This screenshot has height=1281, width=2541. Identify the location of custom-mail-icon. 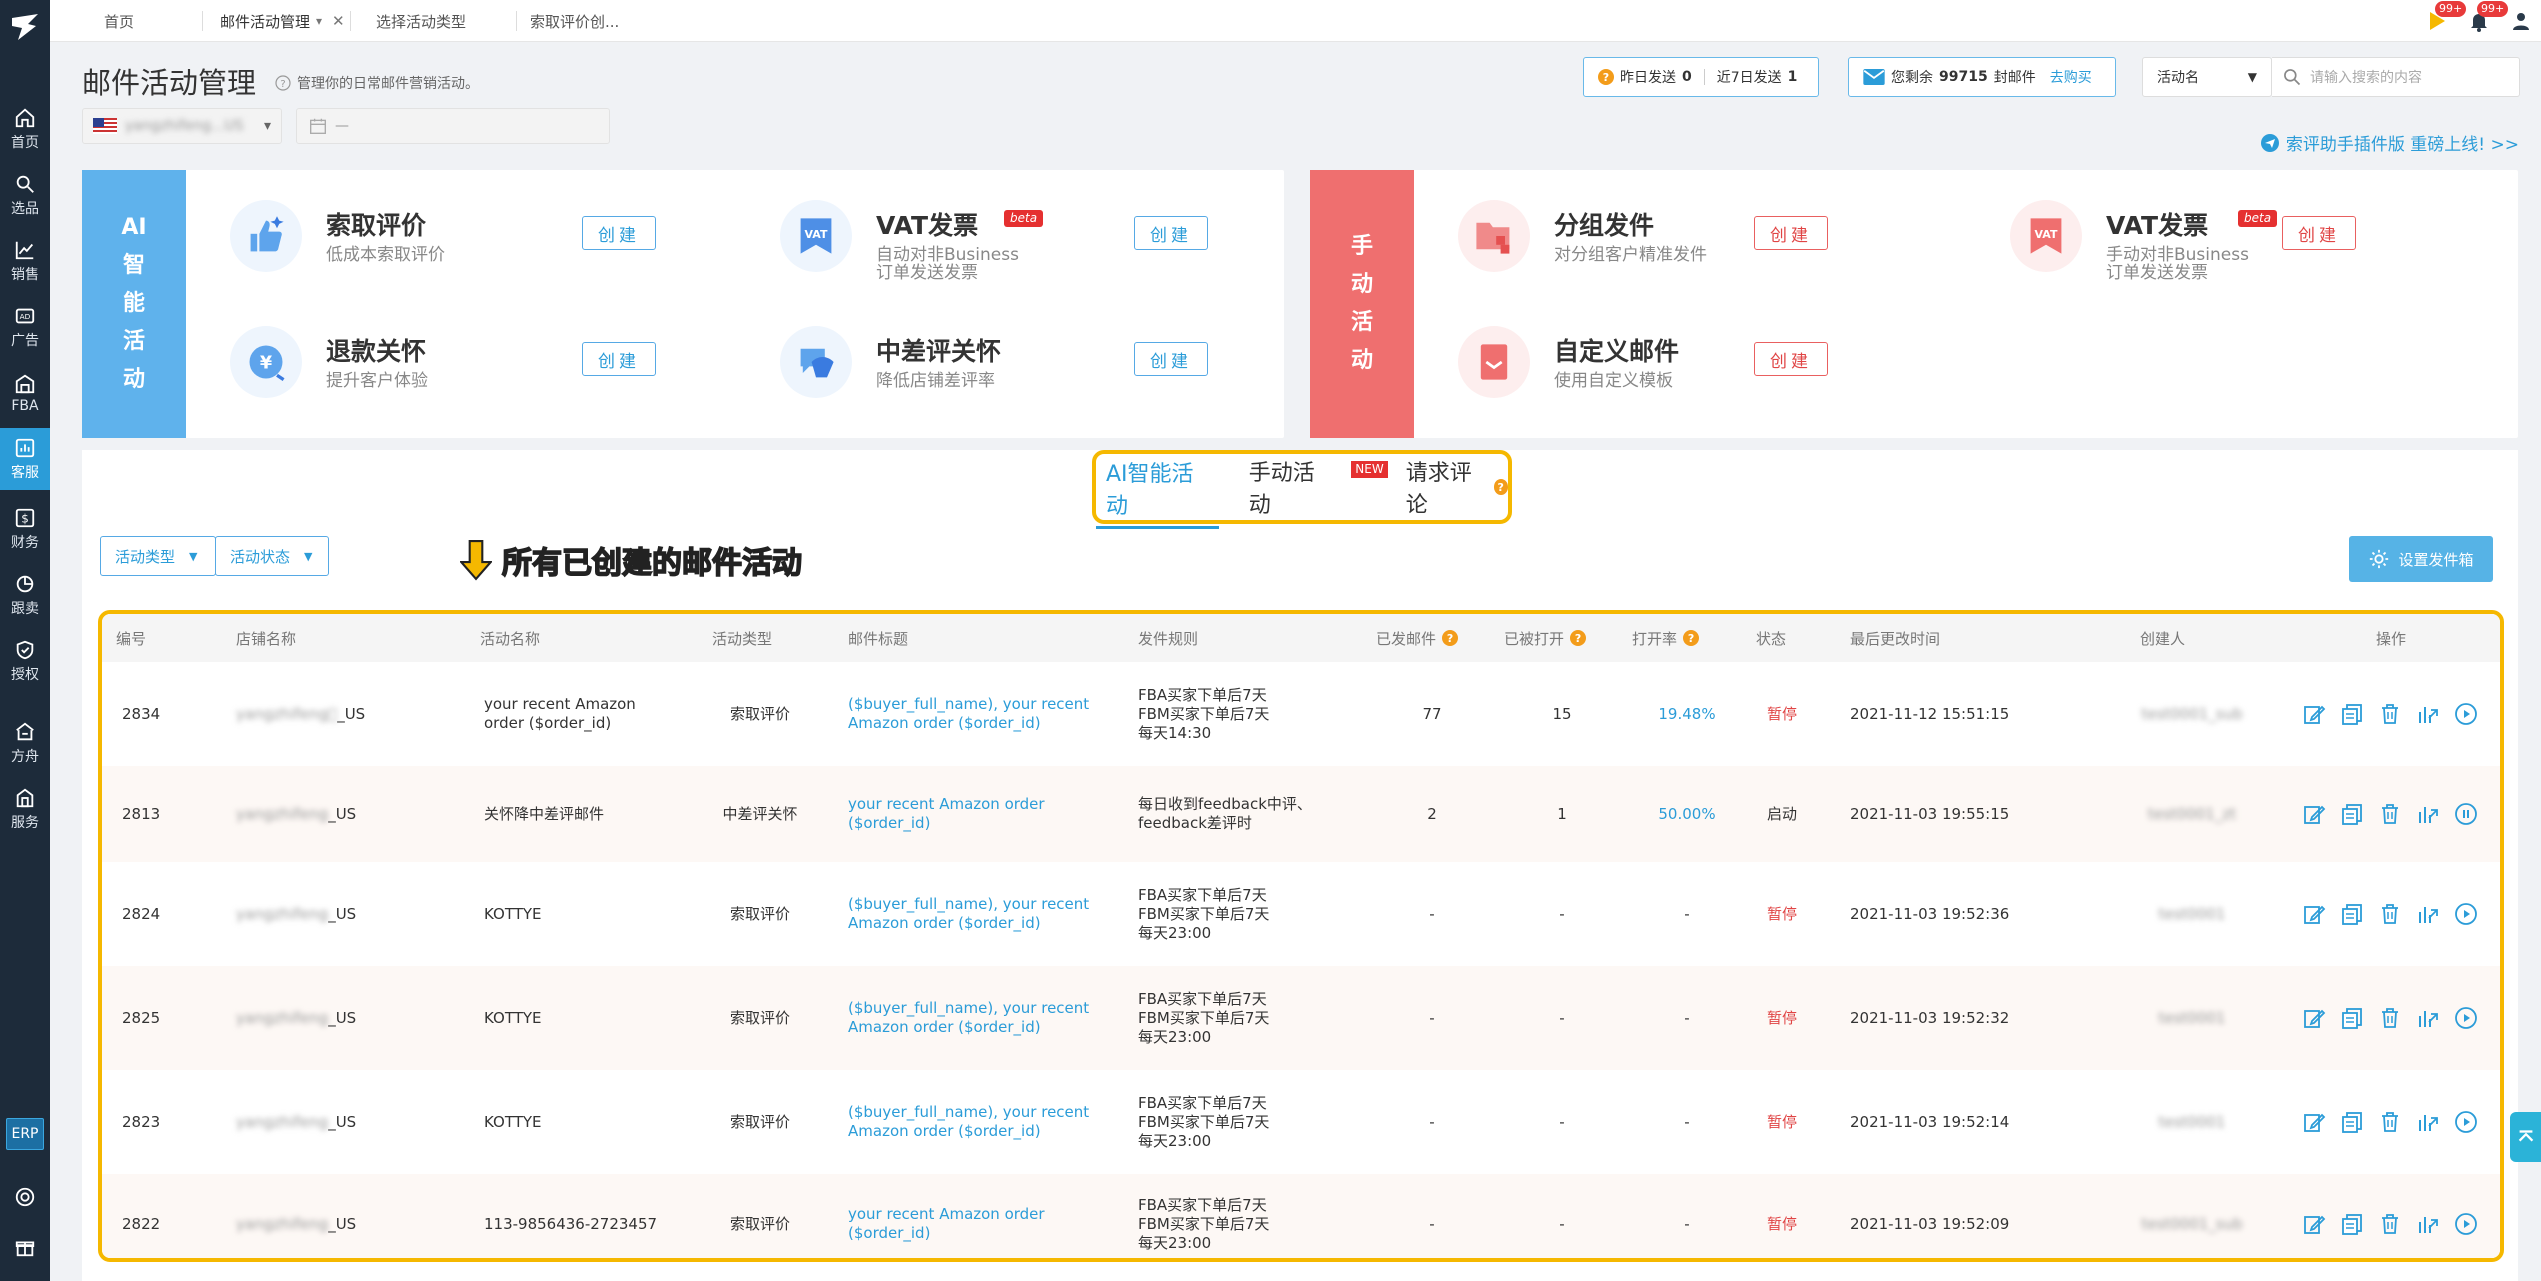
(1494, 362).